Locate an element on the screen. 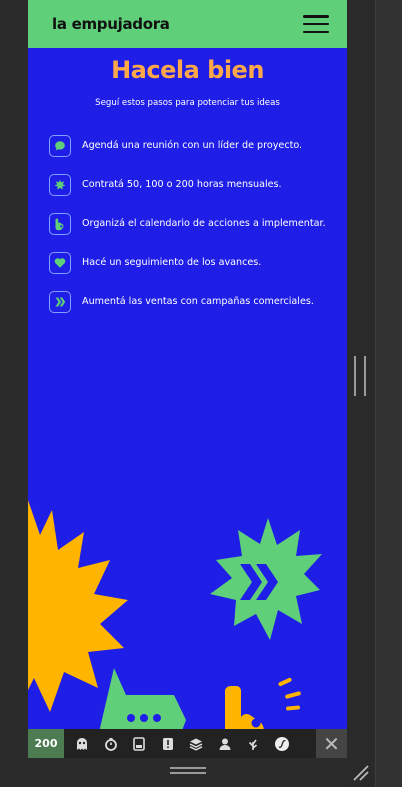 The image size is (402, 787). heart-icon is located at coordinates (60, 262).